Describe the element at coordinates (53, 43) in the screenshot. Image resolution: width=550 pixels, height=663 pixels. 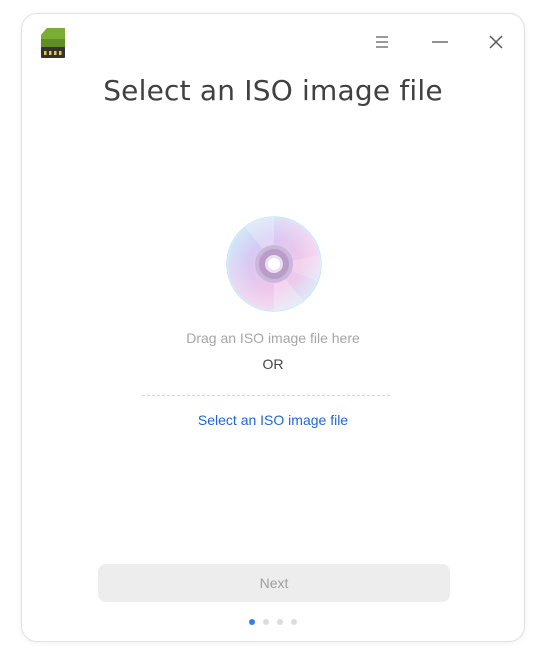
I see `sd-card-icon` at that location.